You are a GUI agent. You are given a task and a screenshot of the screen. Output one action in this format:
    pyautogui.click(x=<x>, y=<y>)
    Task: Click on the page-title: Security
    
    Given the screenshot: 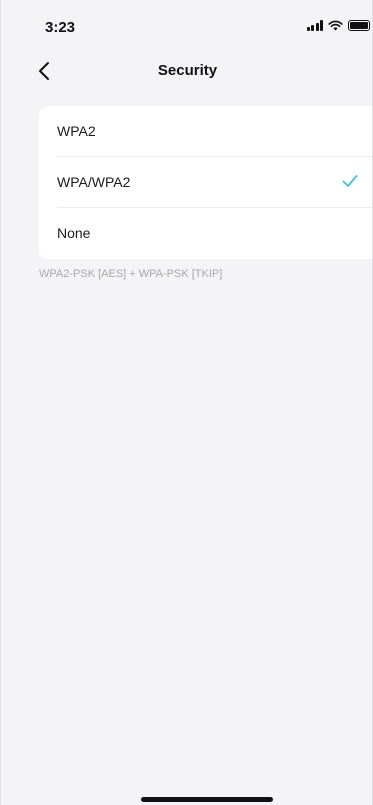 What is the action you would take?
    pyautogui.click(x=187, y=70)
    